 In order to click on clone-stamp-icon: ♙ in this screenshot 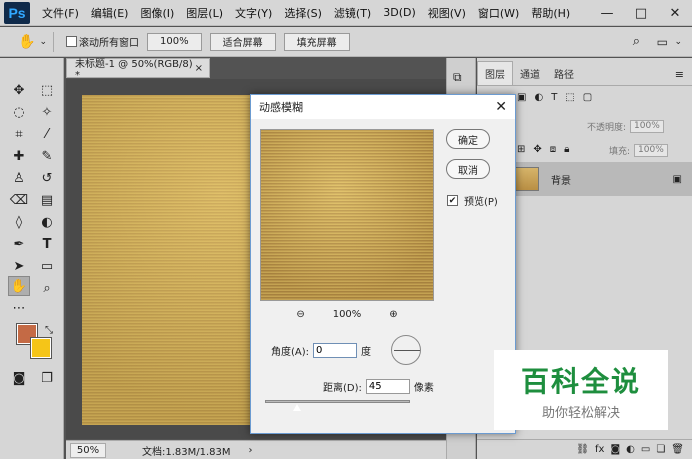, I will do `click(19, 178)`.